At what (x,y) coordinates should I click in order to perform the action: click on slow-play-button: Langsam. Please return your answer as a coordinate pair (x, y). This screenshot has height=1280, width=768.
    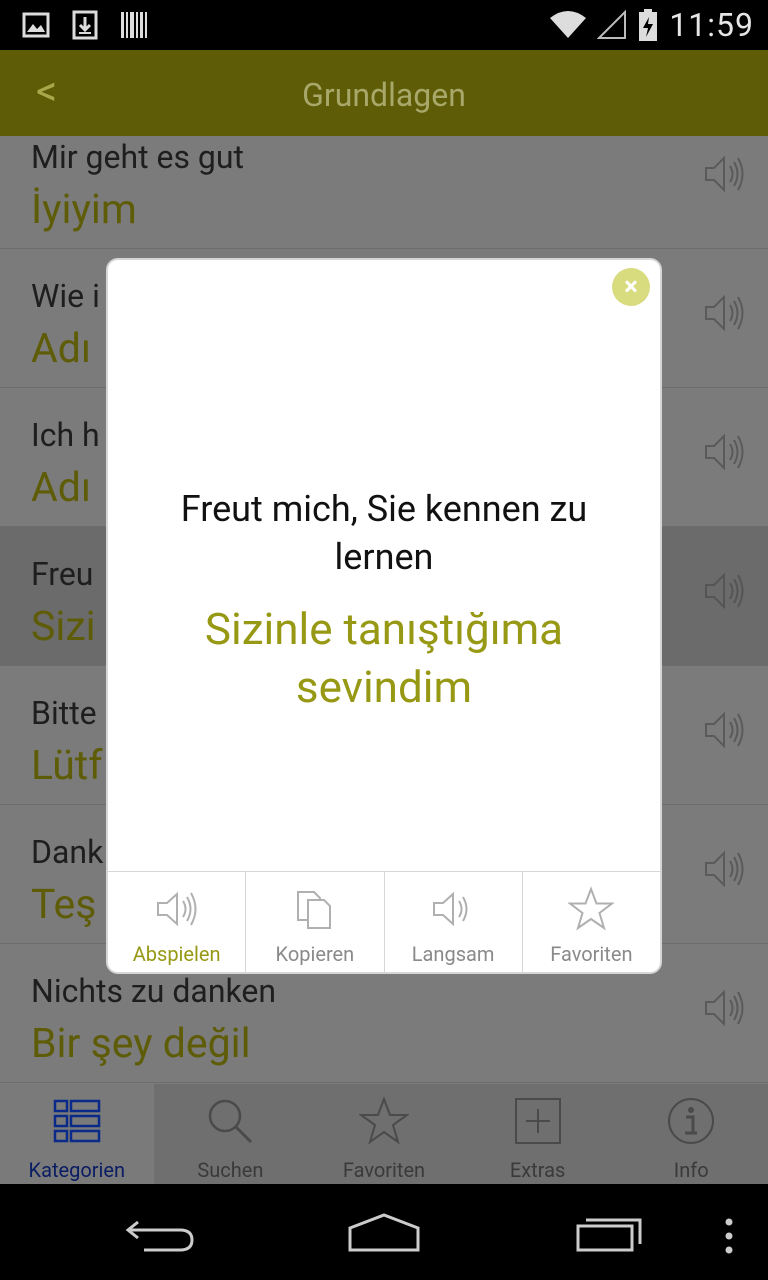
    Looking at the image, I should click on (452, 922).